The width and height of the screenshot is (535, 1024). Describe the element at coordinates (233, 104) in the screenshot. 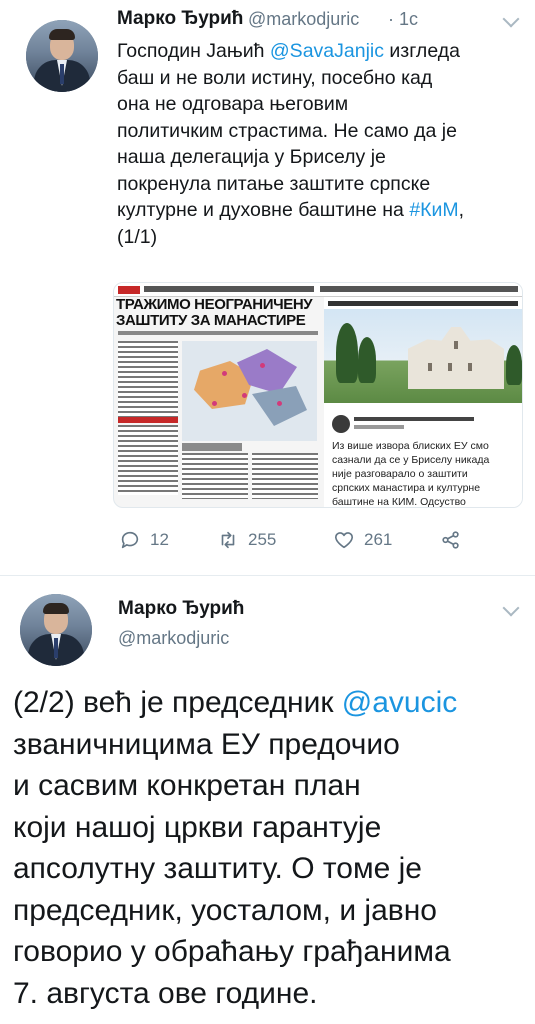

I see `text-segment: она не одговара његовим` at that location.